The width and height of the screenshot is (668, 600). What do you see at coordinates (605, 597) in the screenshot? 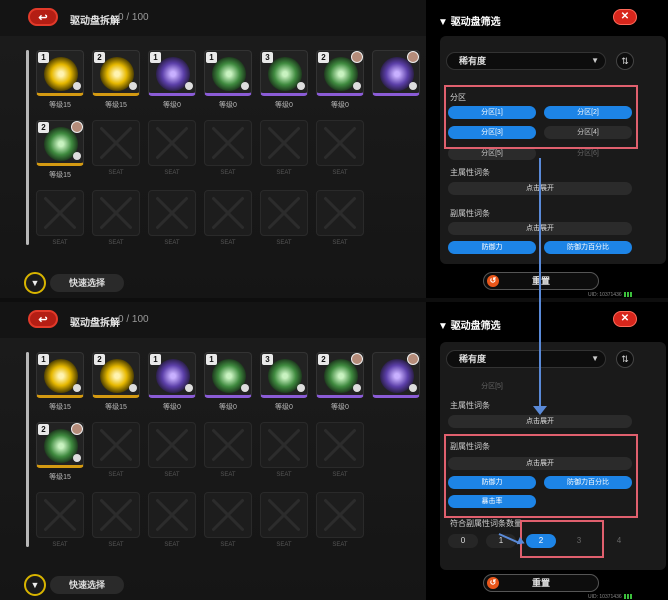
I see `uid-label: UID: 10371436` at bounding box center [605, 597].